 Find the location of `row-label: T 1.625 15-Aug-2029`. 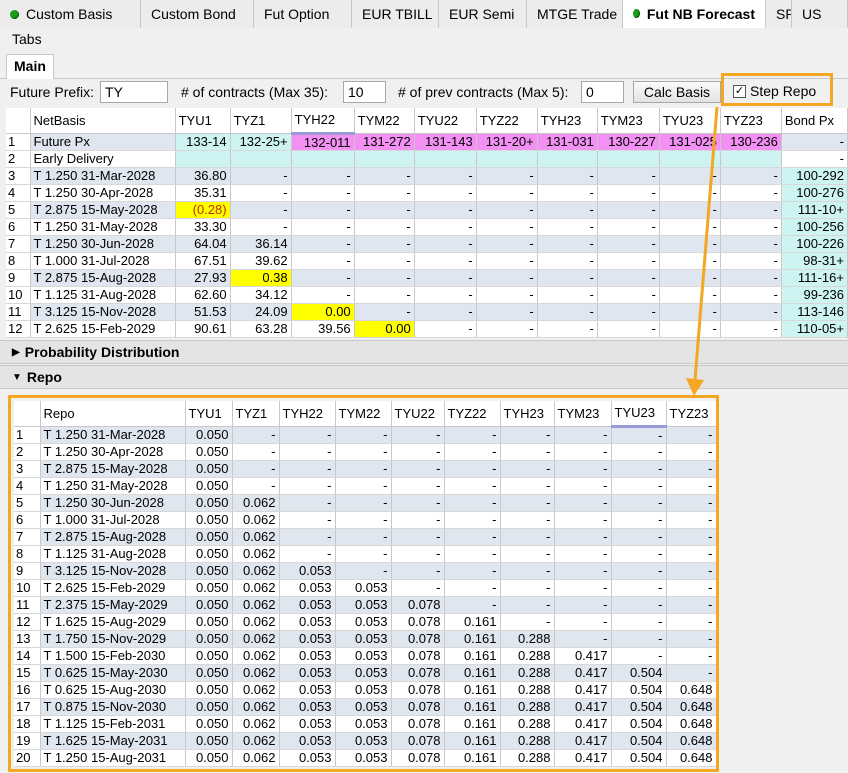

row-label: T 1.625 15-Aug-2029 is located at coordinates (113, 622).